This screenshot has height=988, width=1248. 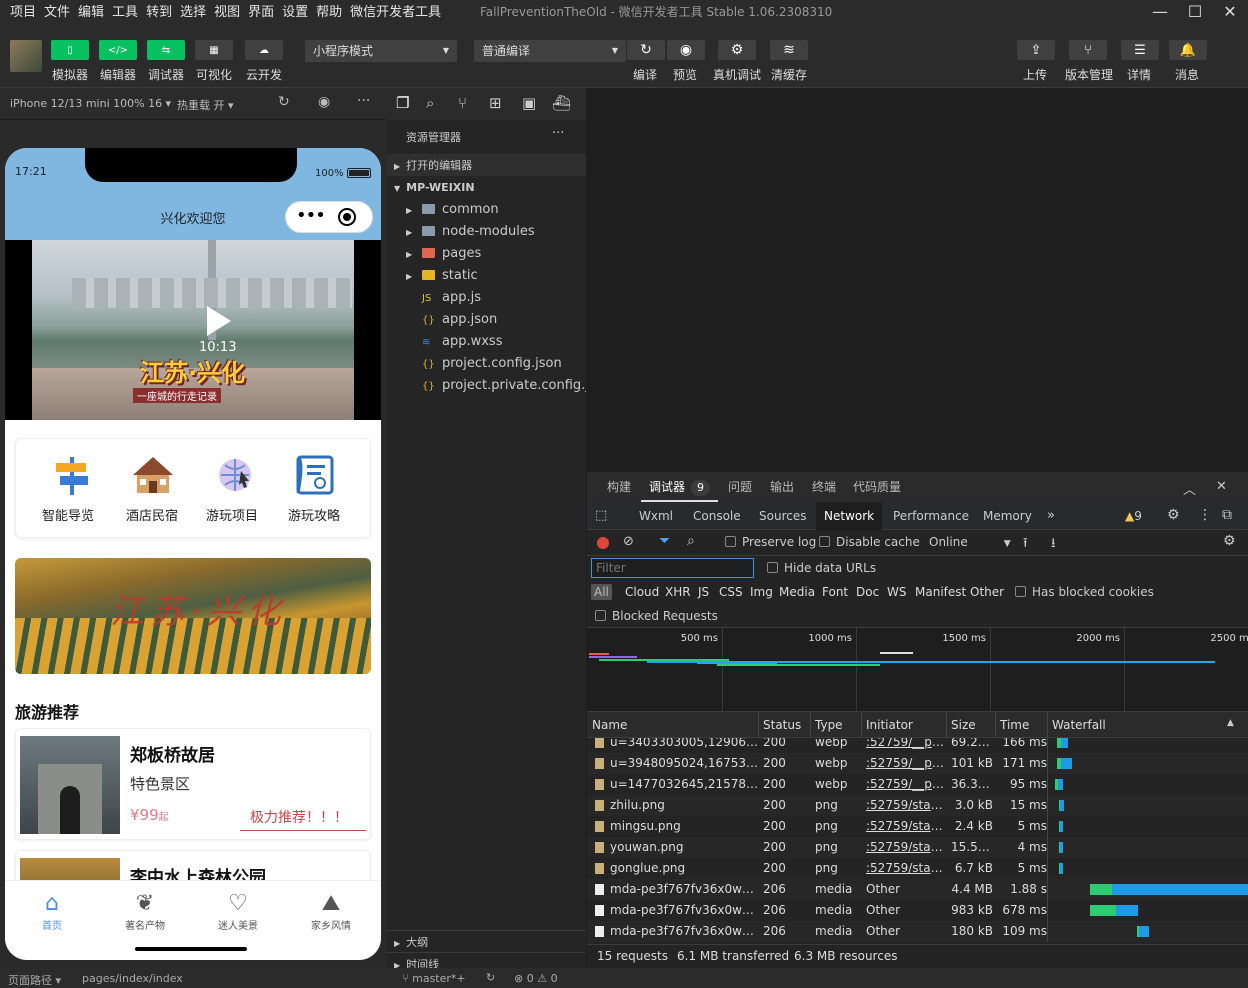 What do you see at coordinates (70, 50) in the screenshot?
I see `toolbar-button: ▯` at bounding box center [70, 50].